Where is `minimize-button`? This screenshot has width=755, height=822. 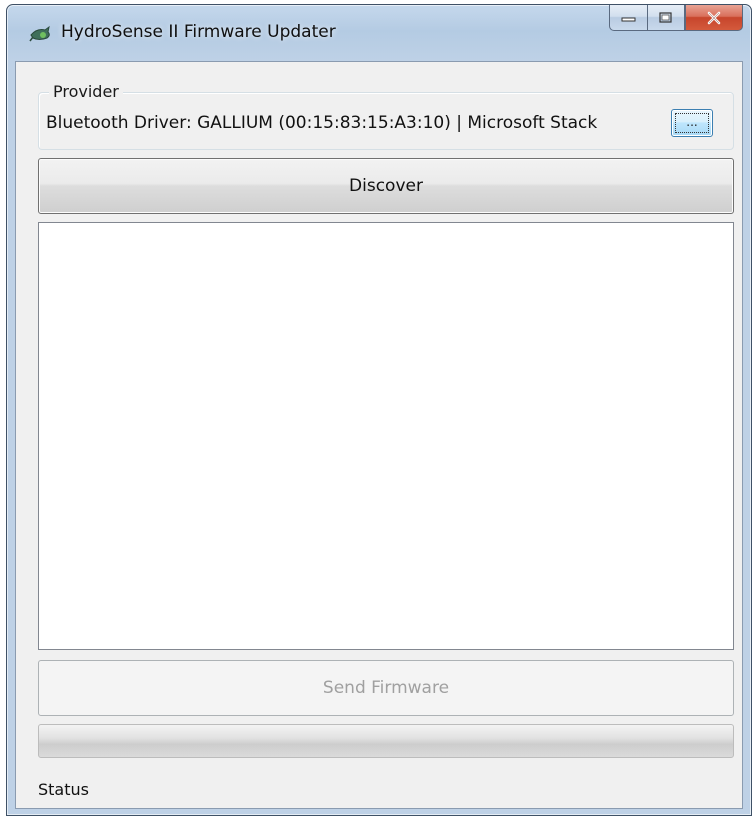 minimize-button is located at coordinates (628, 18).